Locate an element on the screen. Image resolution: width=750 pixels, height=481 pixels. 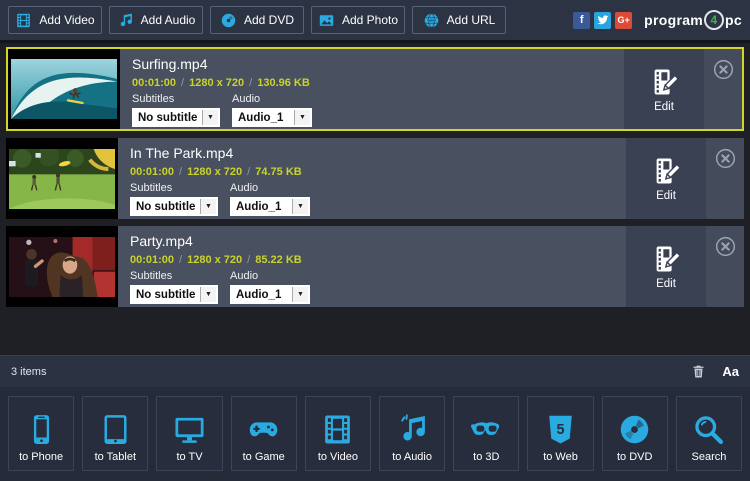
surfing-thumbnail-image is located at coordinates (64, 89).